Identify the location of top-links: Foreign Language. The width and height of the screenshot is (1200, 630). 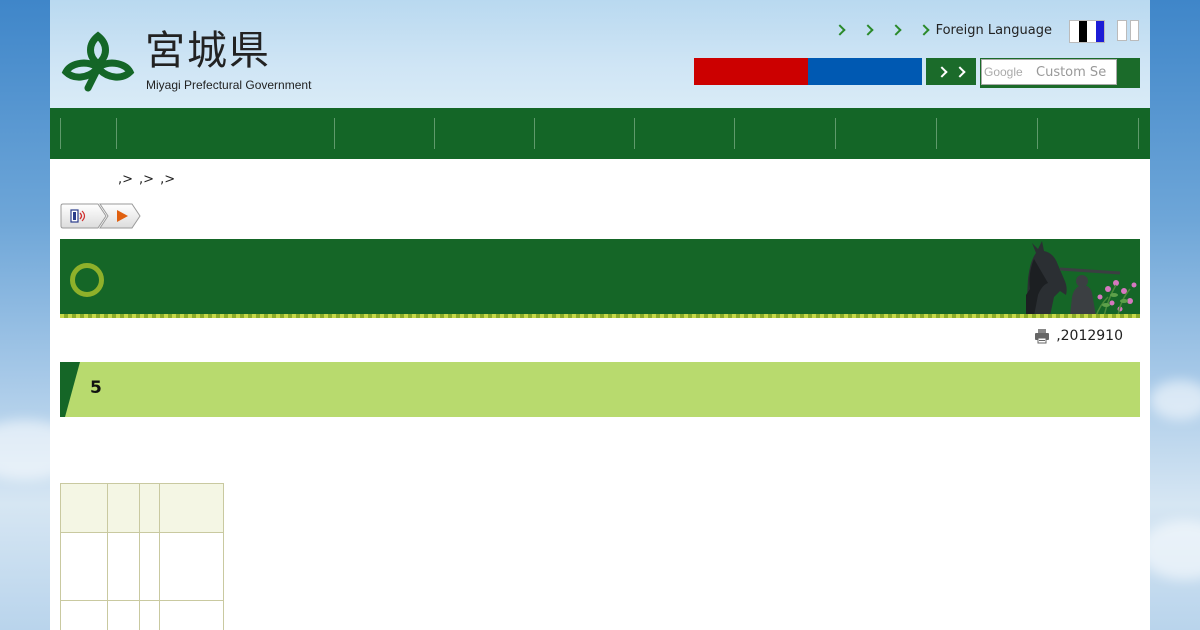
(938, 30).